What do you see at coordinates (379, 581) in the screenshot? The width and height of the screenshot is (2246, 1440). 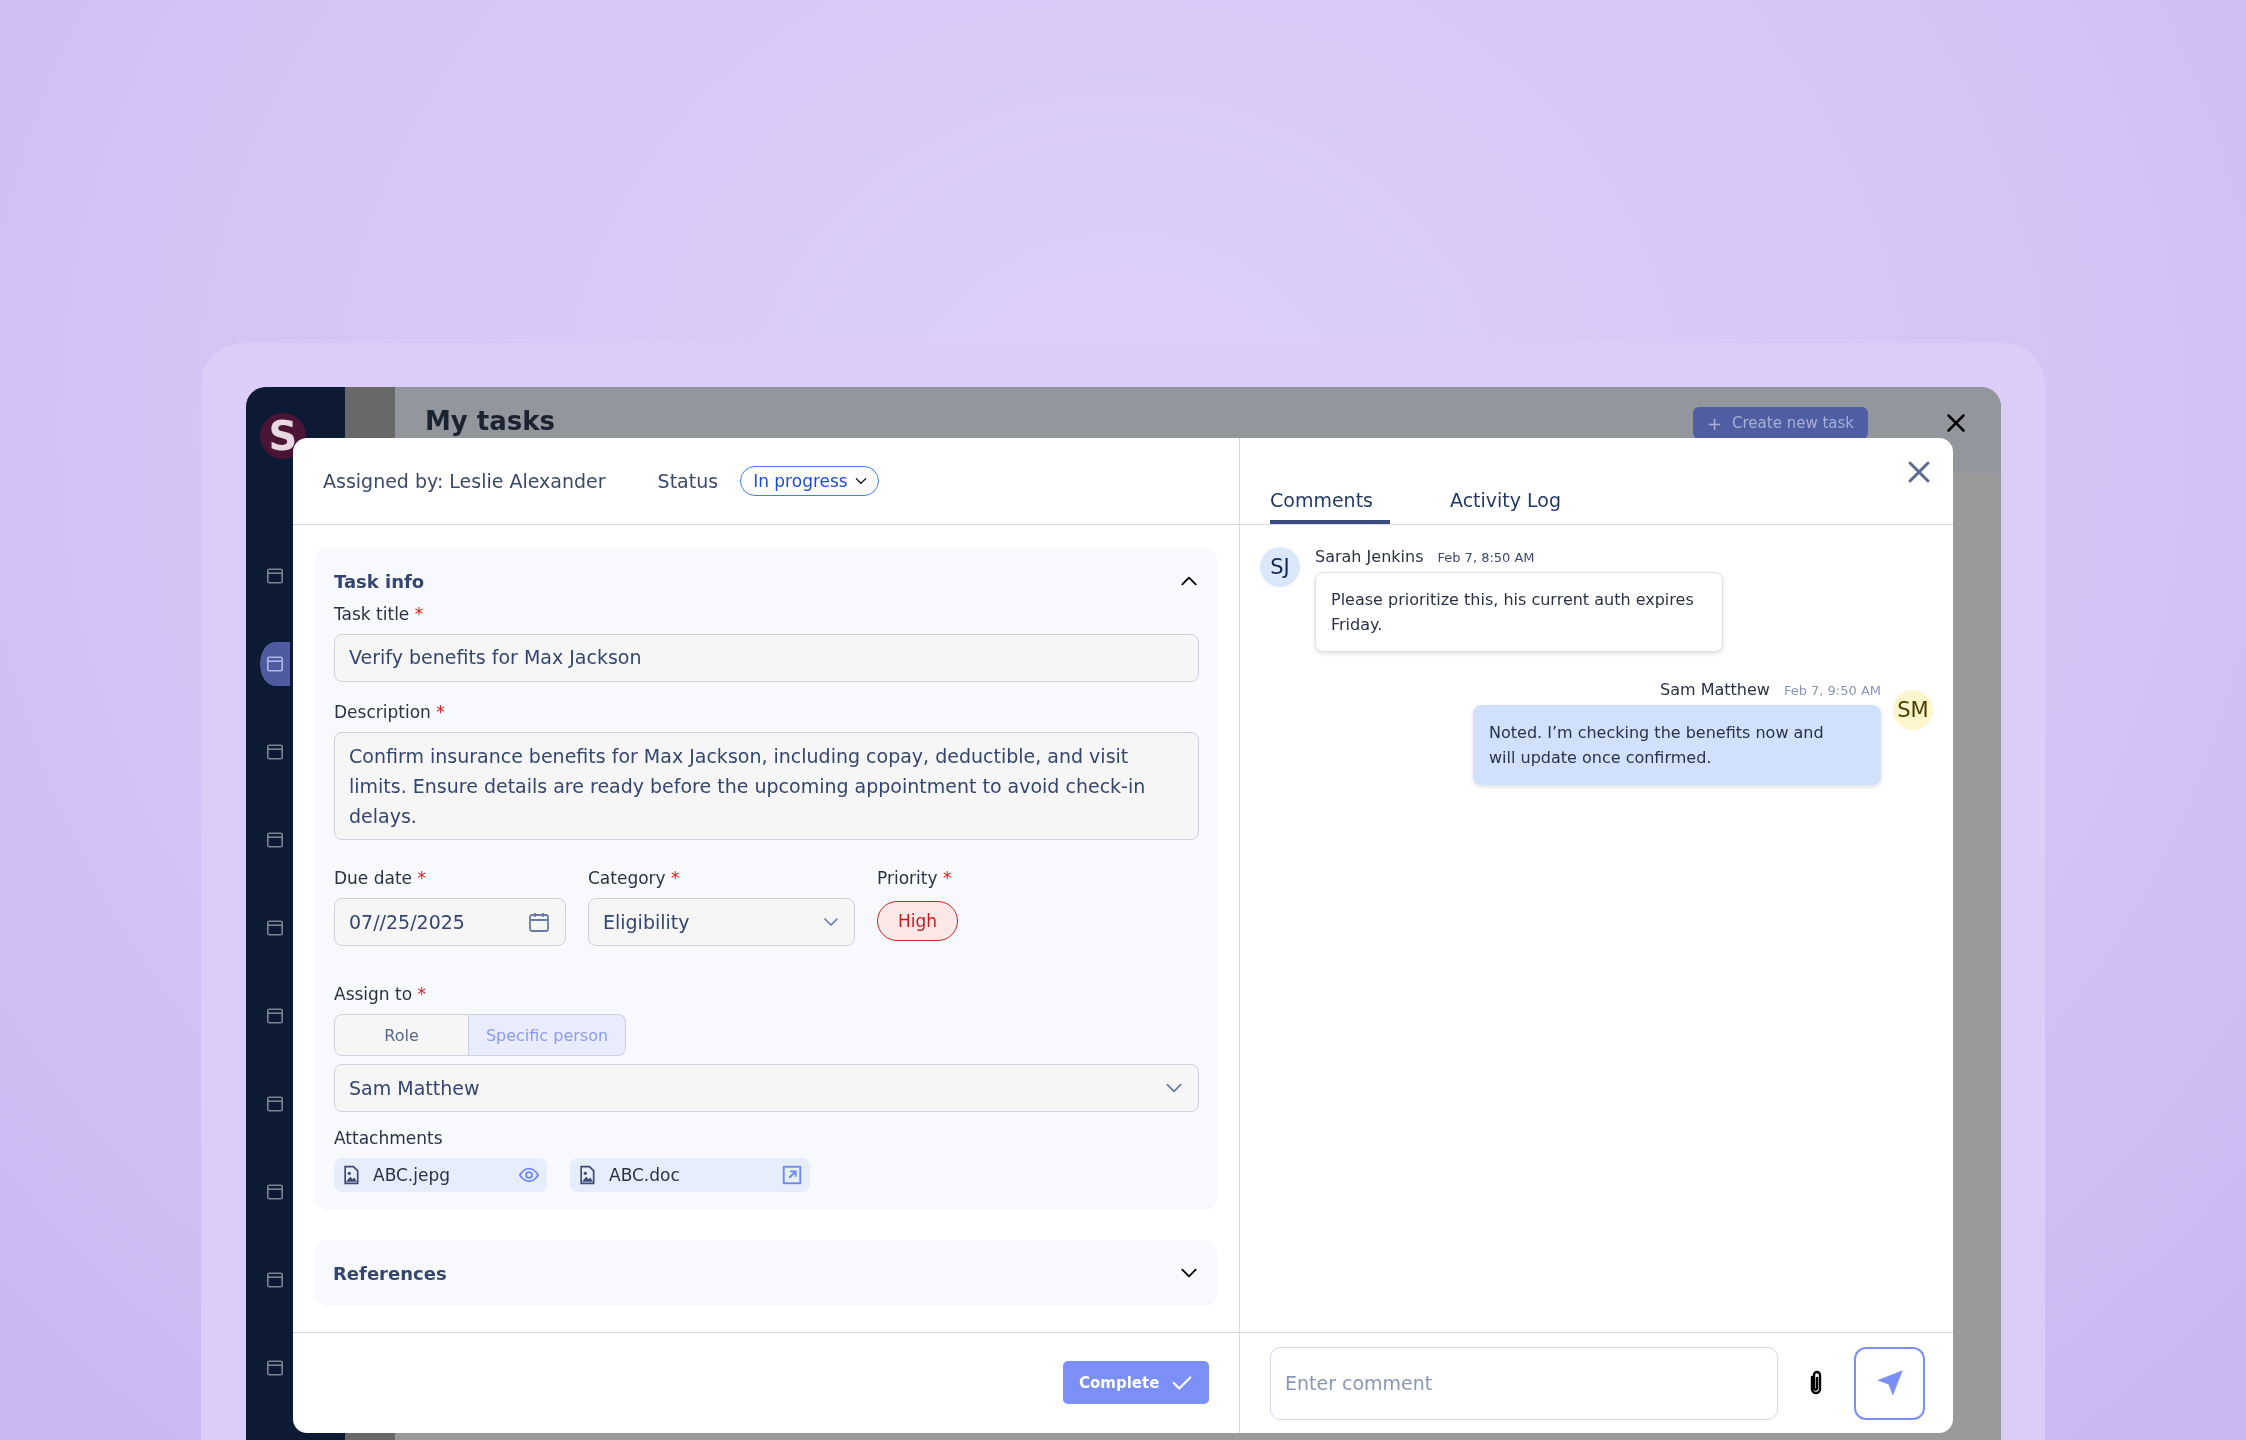 I see `section-title: Task info` at bounding box center [379, 581].